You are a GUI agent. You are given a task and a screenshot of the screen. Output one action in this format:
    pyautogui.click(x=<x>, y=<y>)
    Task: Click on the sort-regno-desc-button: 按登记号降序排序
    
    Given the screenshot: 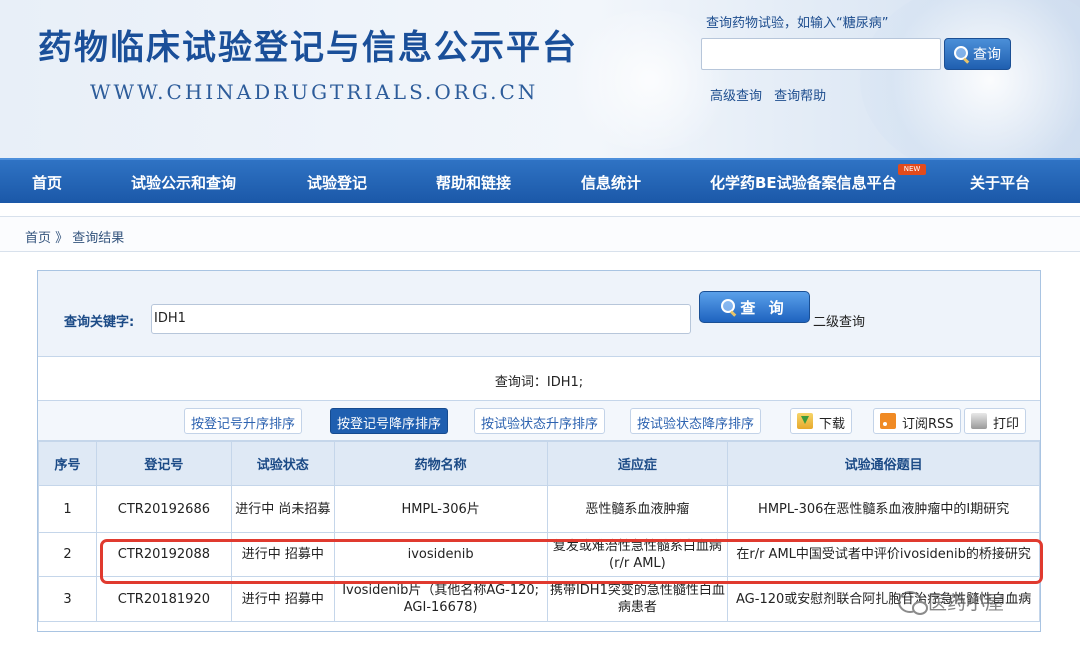 What is the action you would take?
    pyautogui.click(x=389, y=421)
    